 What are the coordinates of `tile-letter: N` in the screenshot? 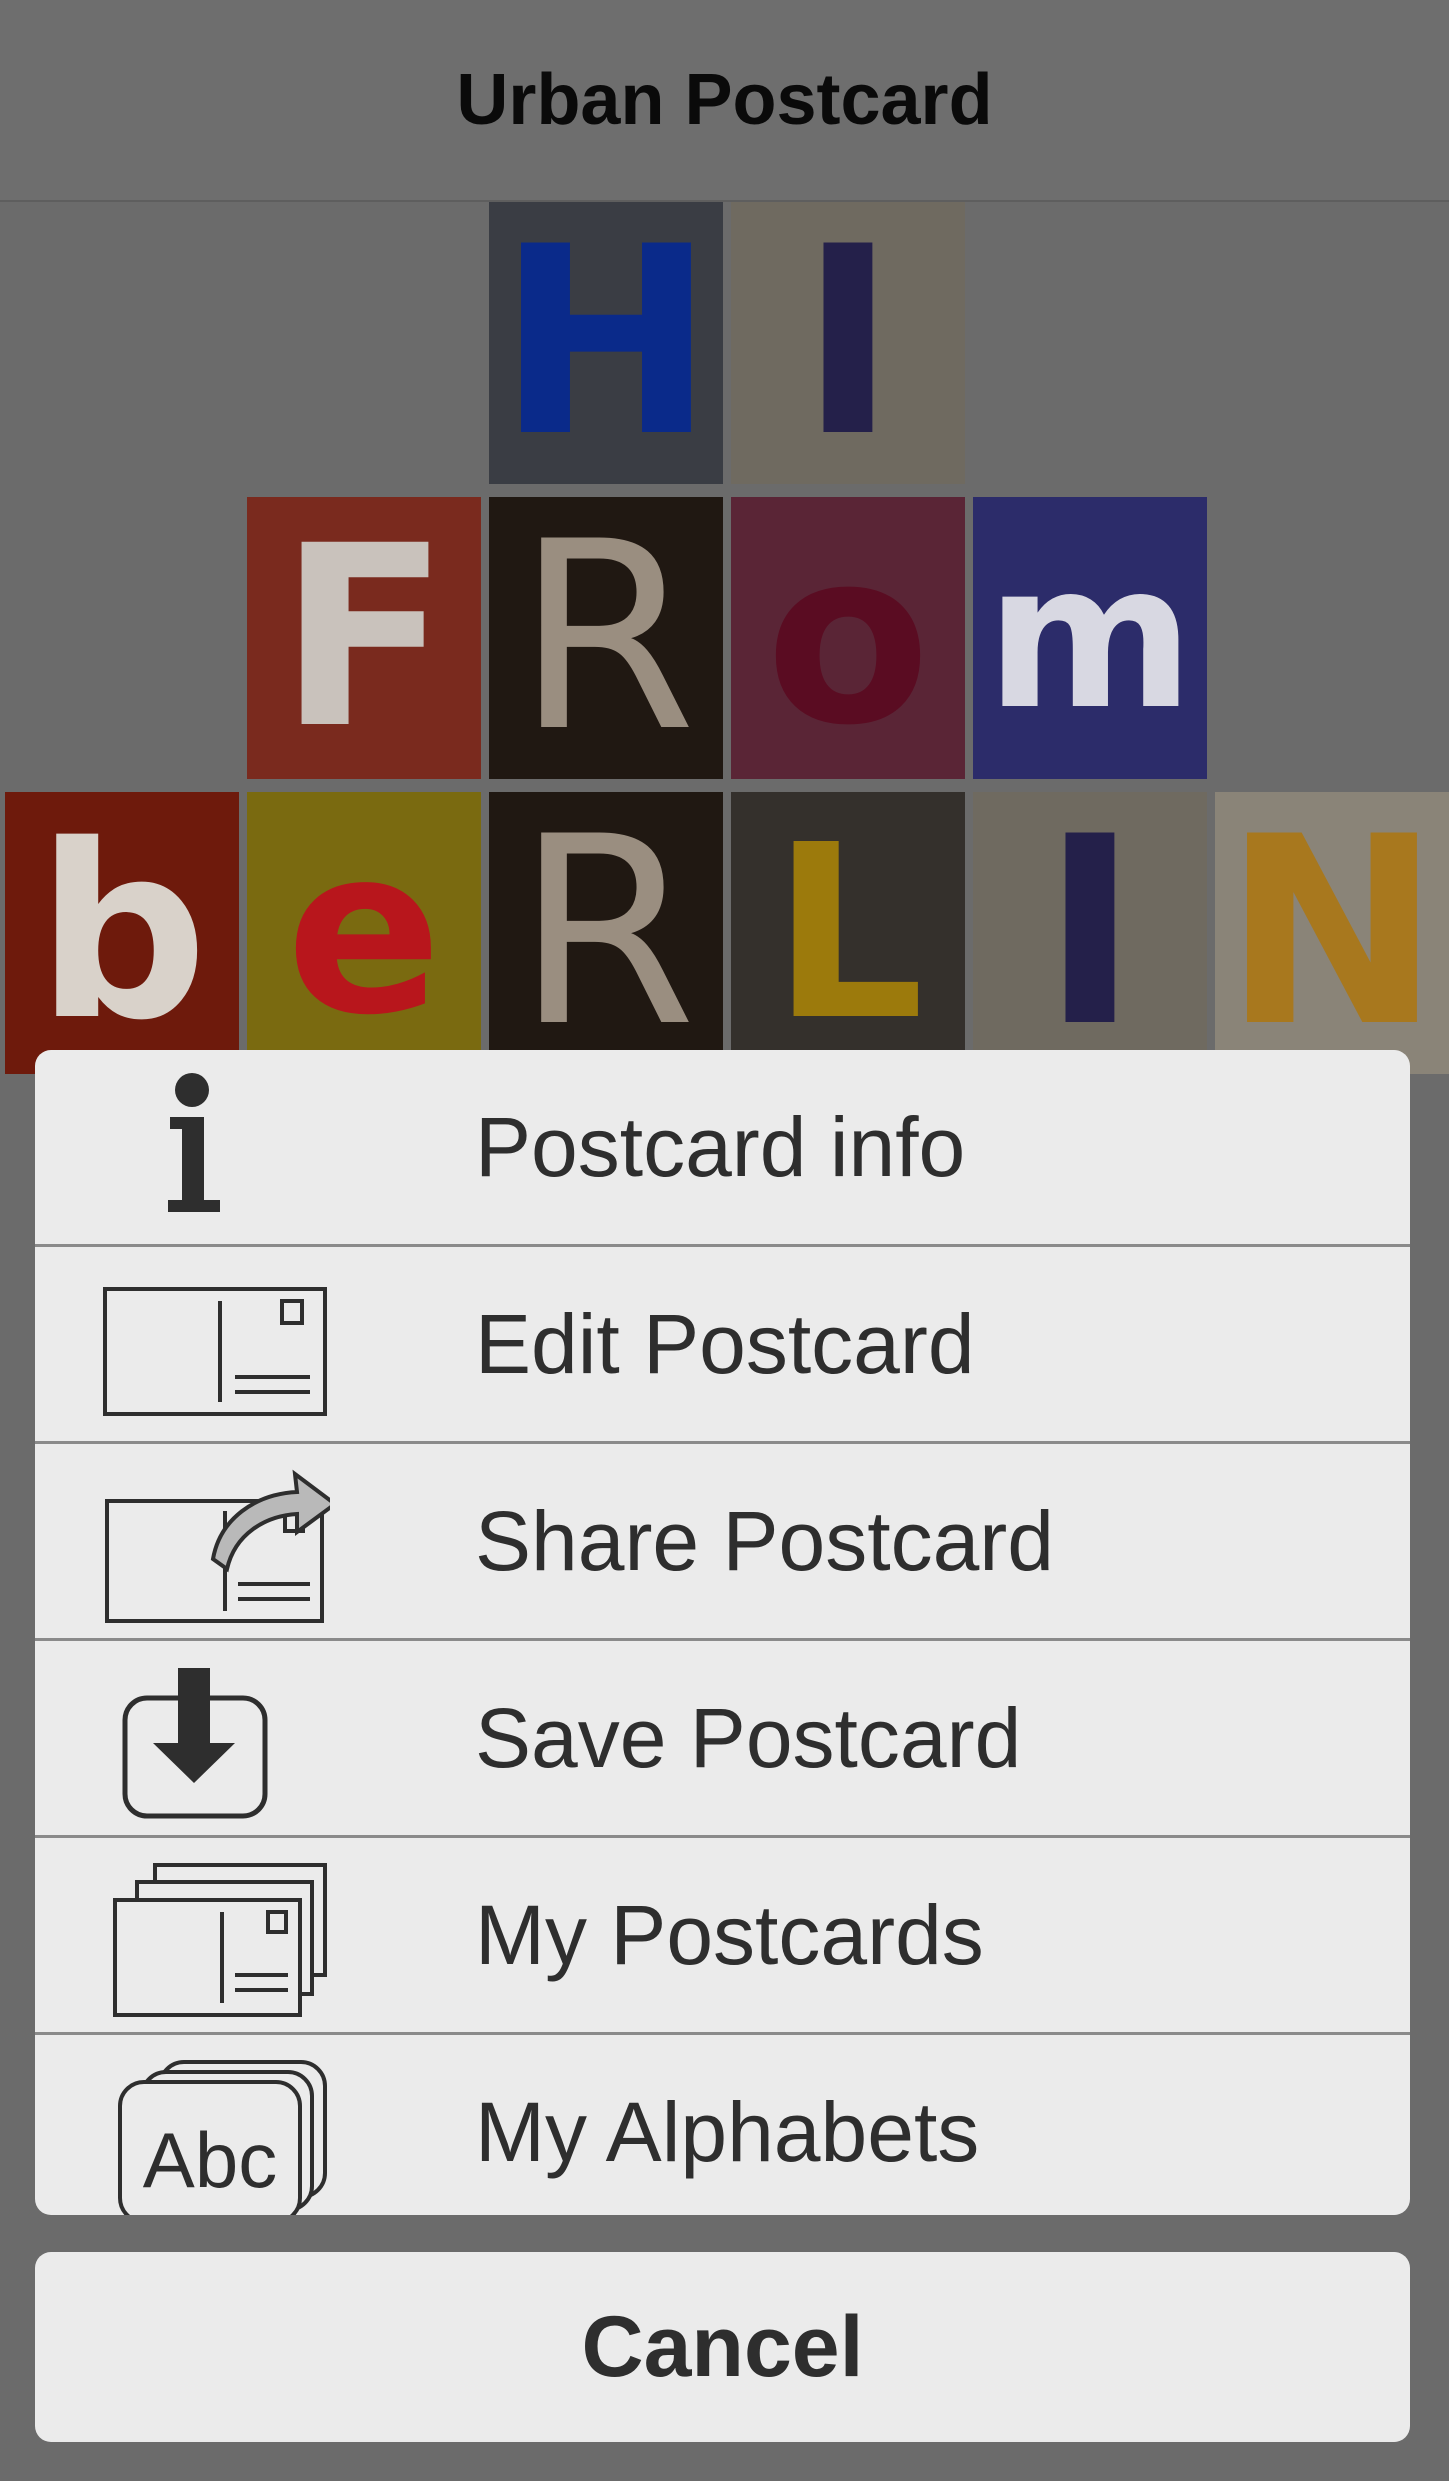 It's located at (1332, 933).